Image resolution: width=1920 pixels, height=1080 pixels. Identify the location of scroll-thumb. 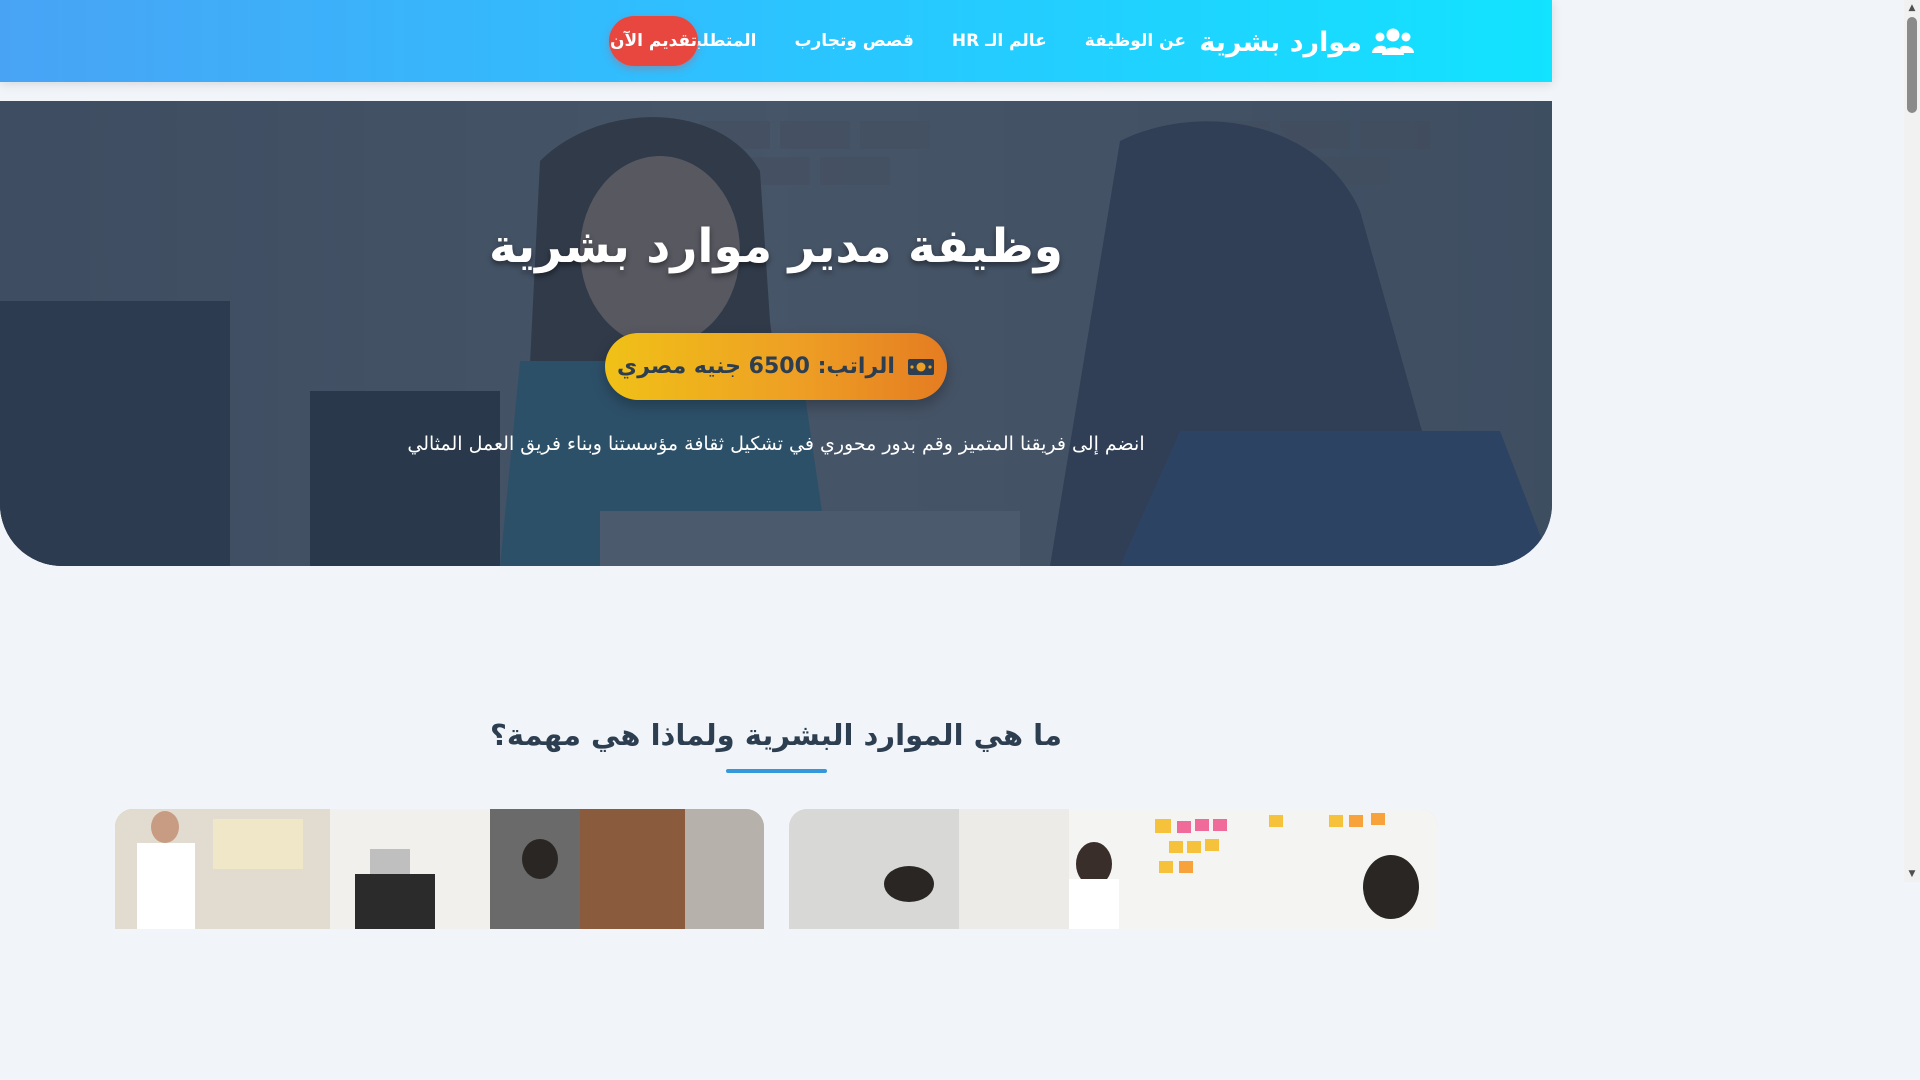
(1912, 65).